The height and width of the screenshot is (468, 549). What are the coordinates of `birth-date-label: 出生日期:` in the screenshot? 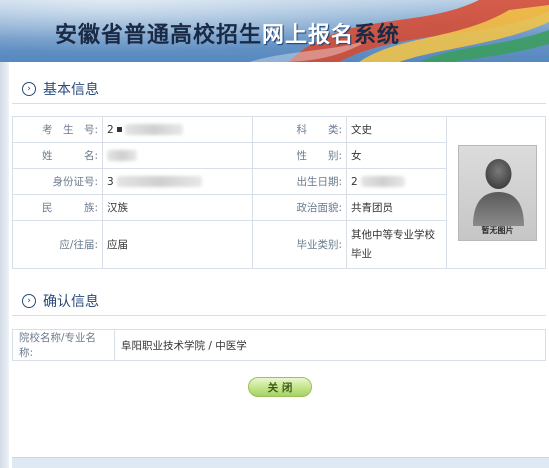 It's located at (299, 181).